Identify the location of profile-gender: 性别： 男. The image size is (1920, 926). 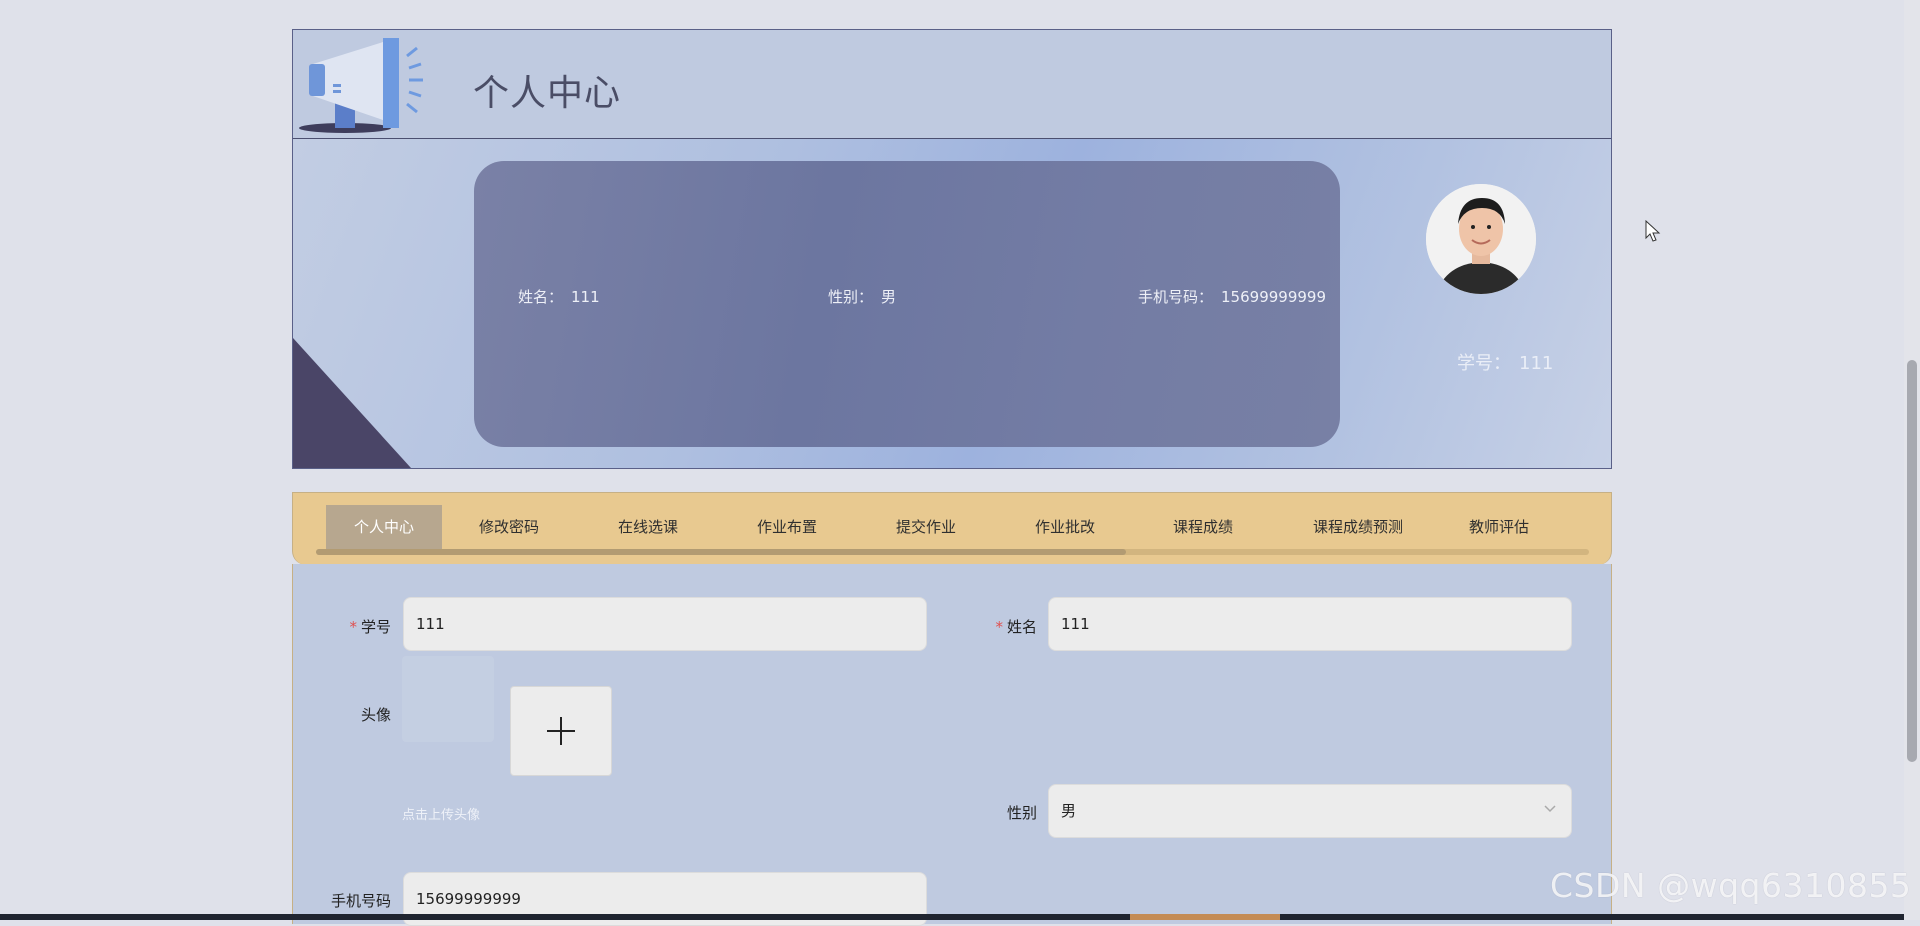
(862, 296).